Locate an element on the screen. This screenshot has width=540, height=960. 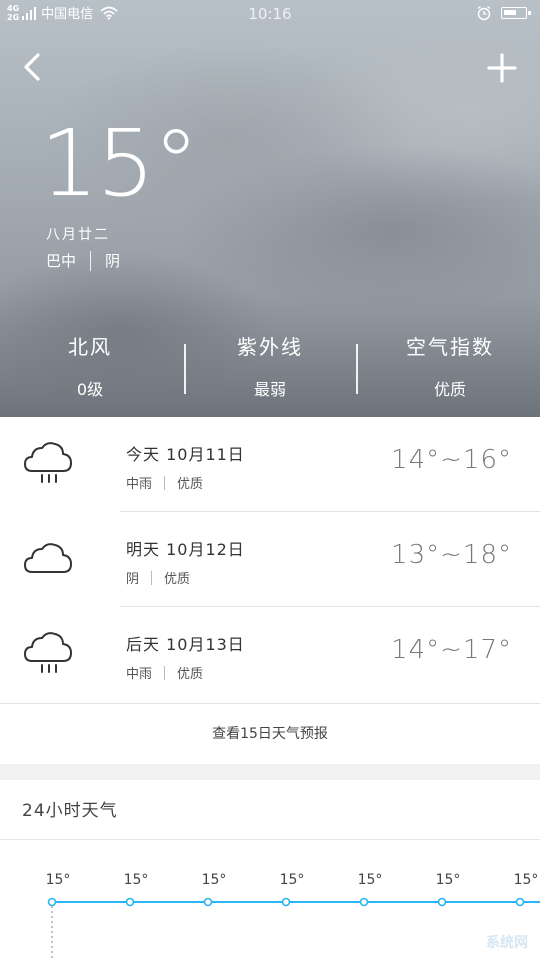
status-time: 10:16 is located at coordinates (270, 14).